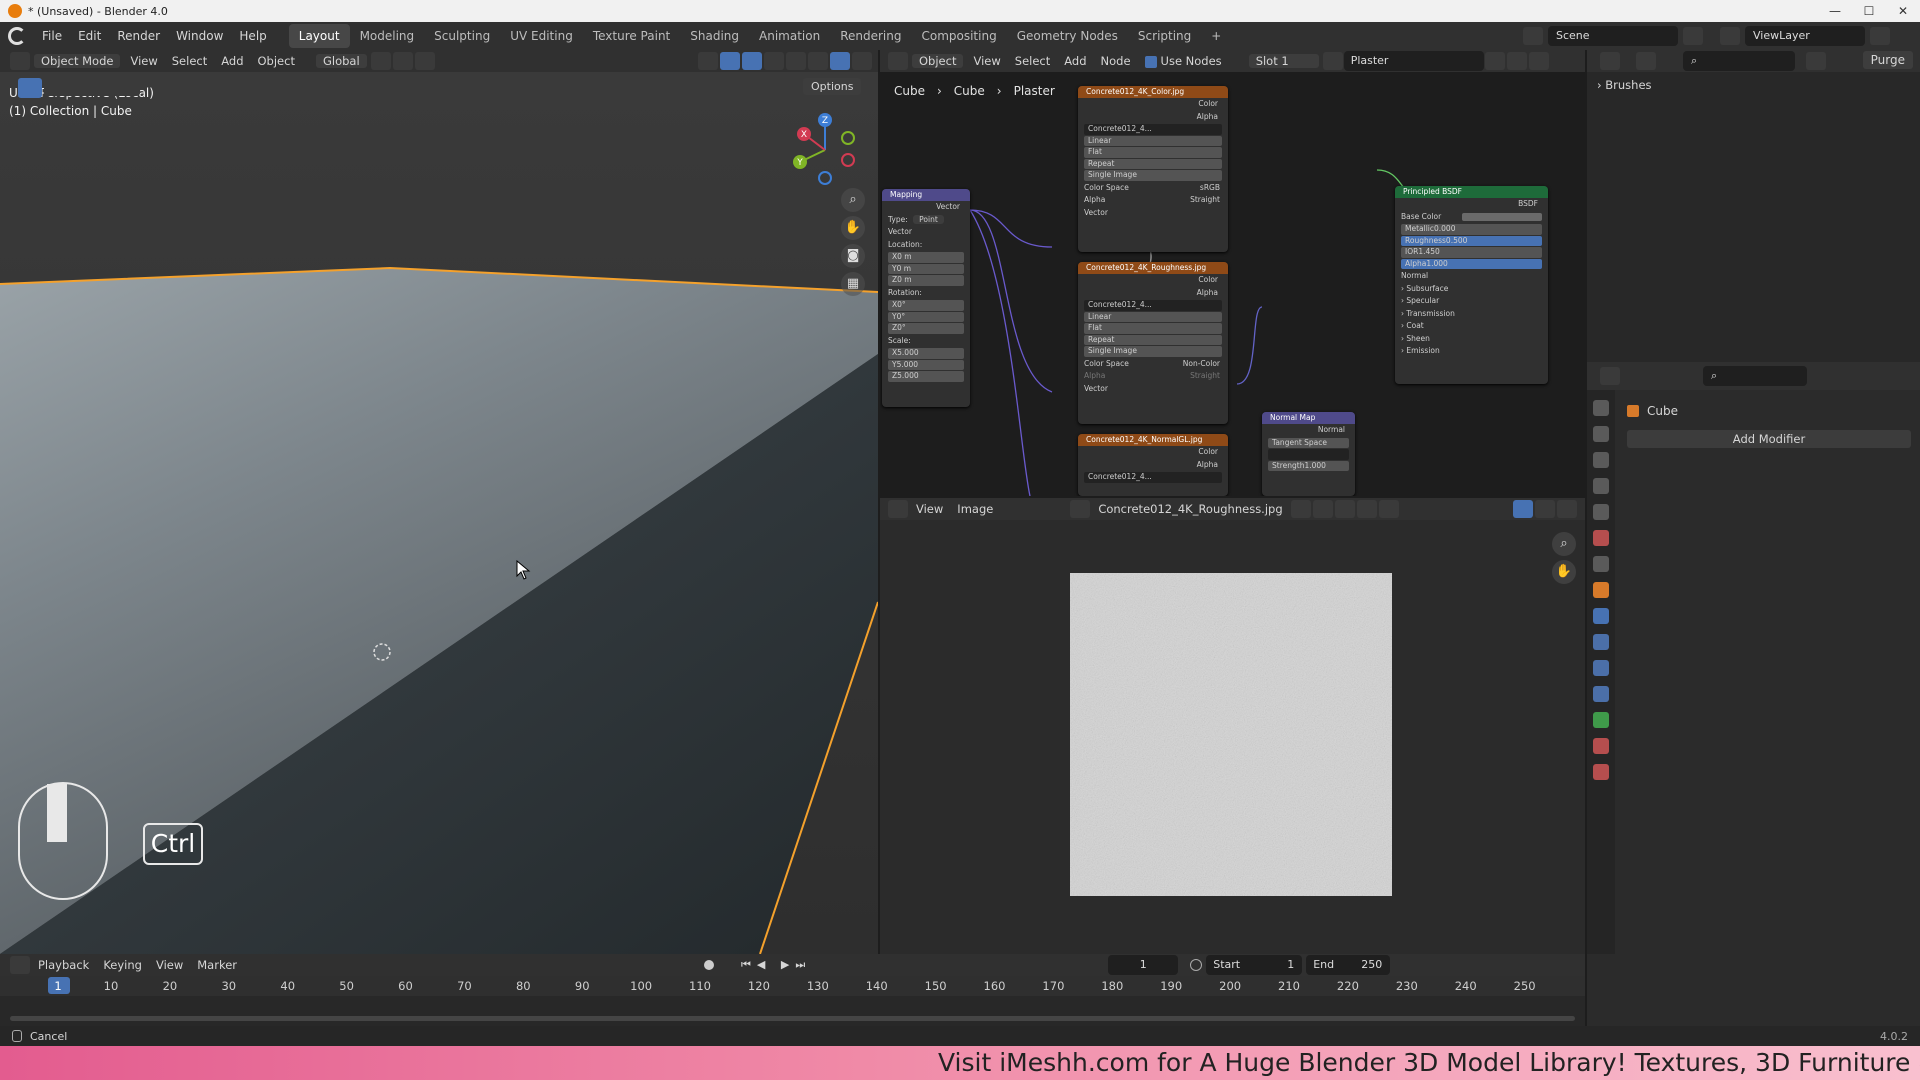 This screenshot has width=1920, height=1080. Describe the element at coordinates (870, 36) in the screenshot. I see `tab-rendering: Rendering` at that location.